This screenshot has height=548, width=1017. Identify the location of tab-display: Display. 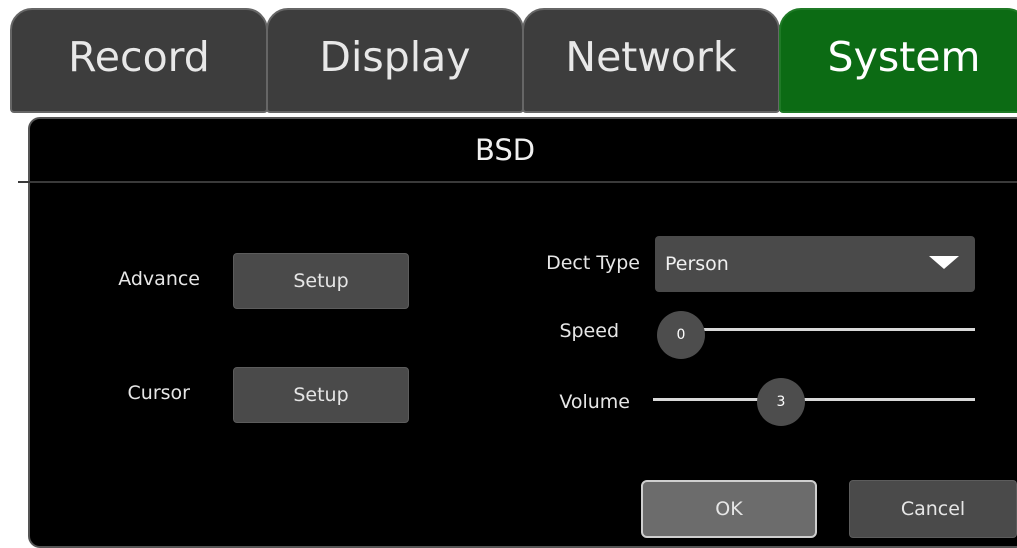
(395, 60).